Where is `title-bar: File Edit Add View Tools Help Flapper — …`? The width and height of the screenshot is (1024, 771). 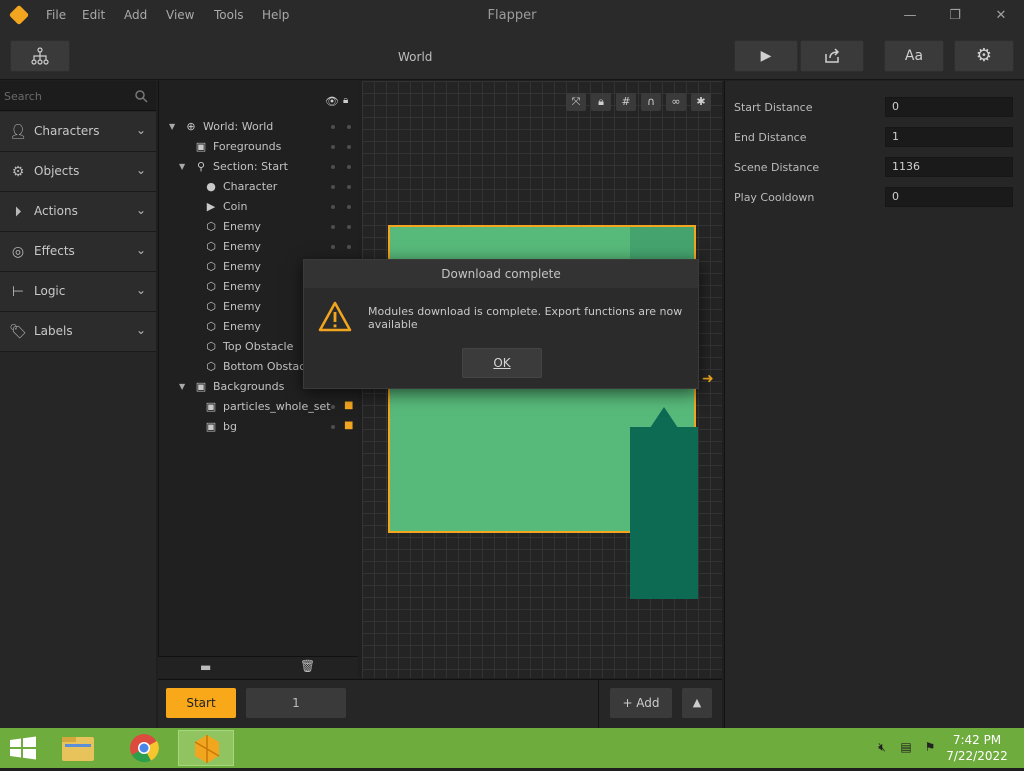 title-bar: File Edit Add View Tools Help Flapper — … is located at coordinates (512, 16).